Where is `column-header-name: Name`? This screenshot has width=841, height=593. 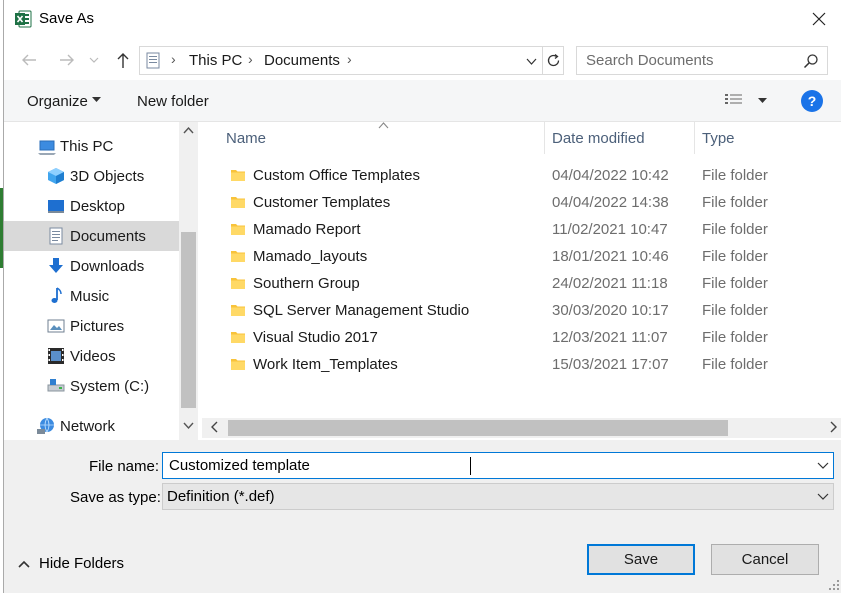 column-header-name: Name is located at coordinates (246, 138).